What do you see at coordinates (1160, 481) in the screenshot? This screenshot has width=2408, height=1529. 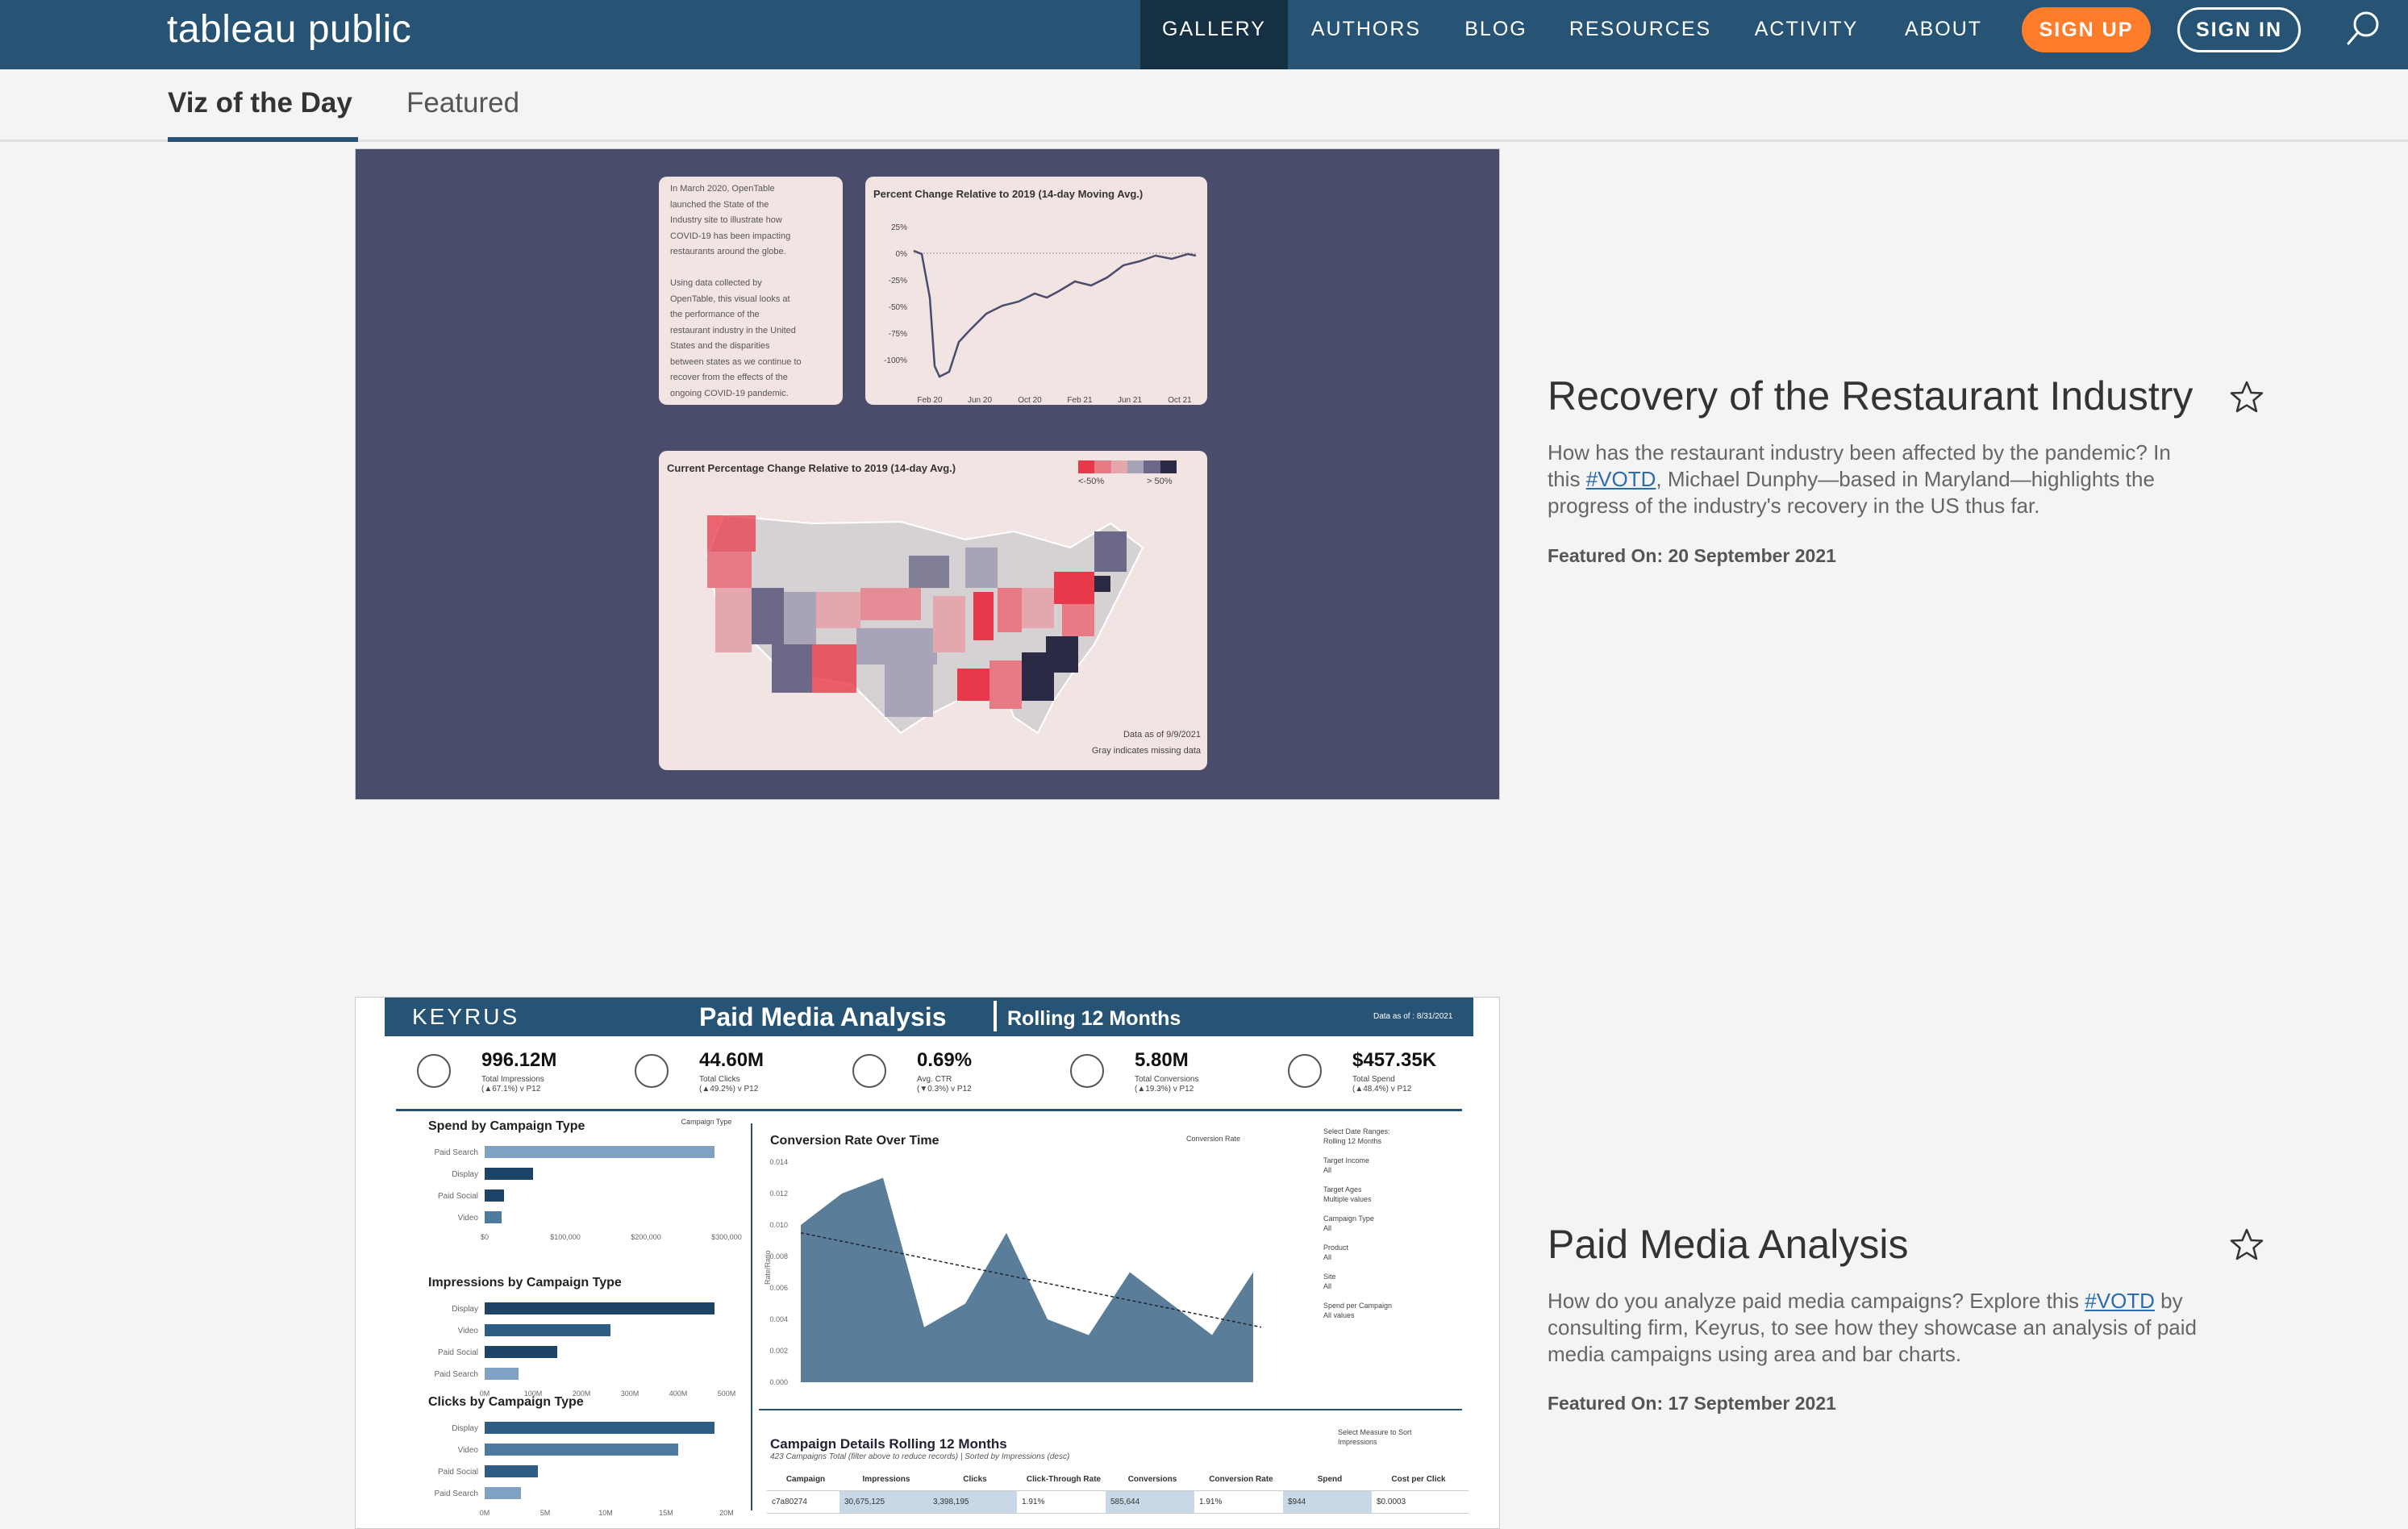 I see `legend-high: > 50%` at bounding box center [1160, 481].